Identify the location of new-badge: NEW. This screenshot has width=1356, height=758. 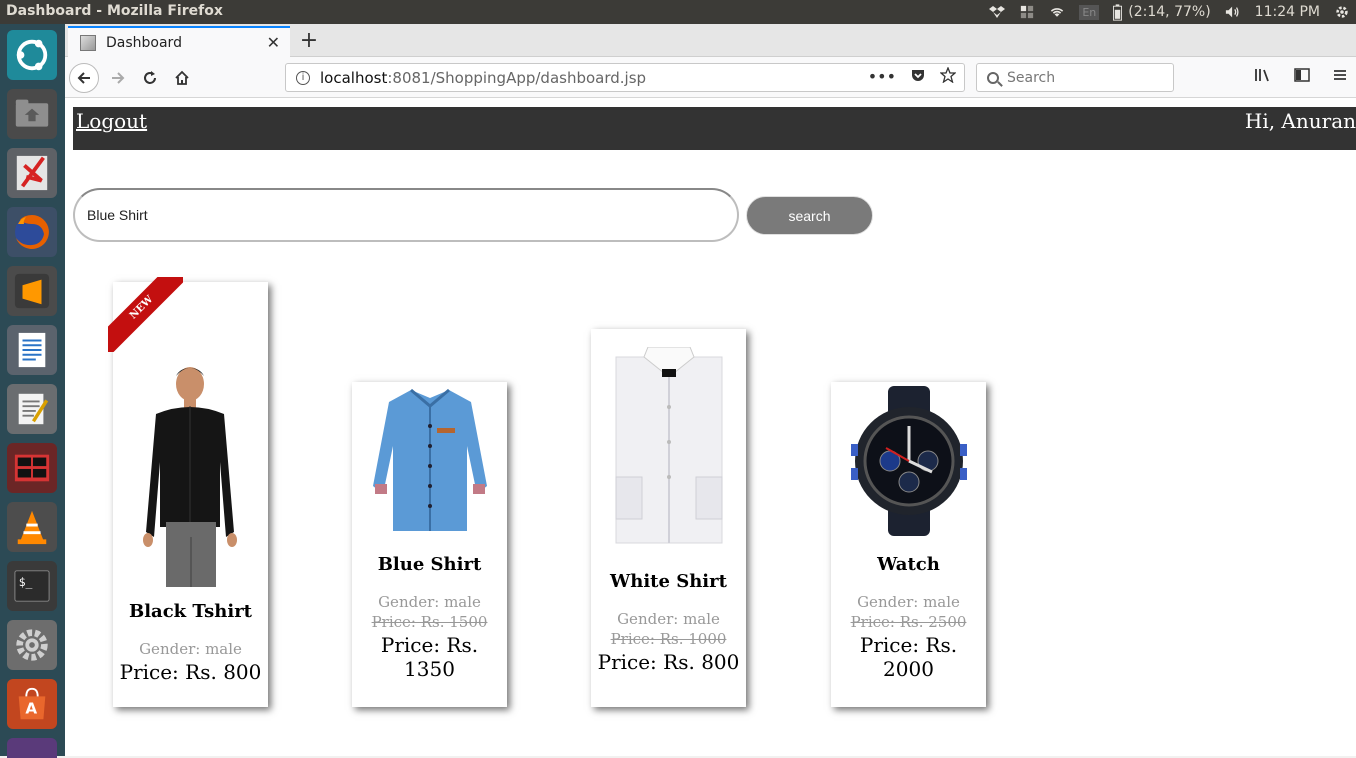
(145, 314).